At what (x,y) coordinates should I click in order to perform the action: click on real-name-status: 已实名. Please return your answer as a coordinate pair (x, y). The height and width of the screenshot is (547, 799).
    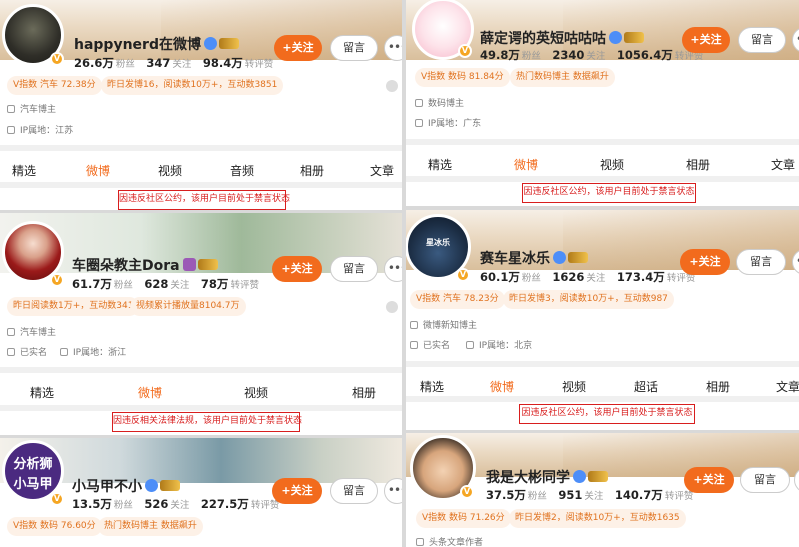
    Looking at the image, I should click on (27, 351).